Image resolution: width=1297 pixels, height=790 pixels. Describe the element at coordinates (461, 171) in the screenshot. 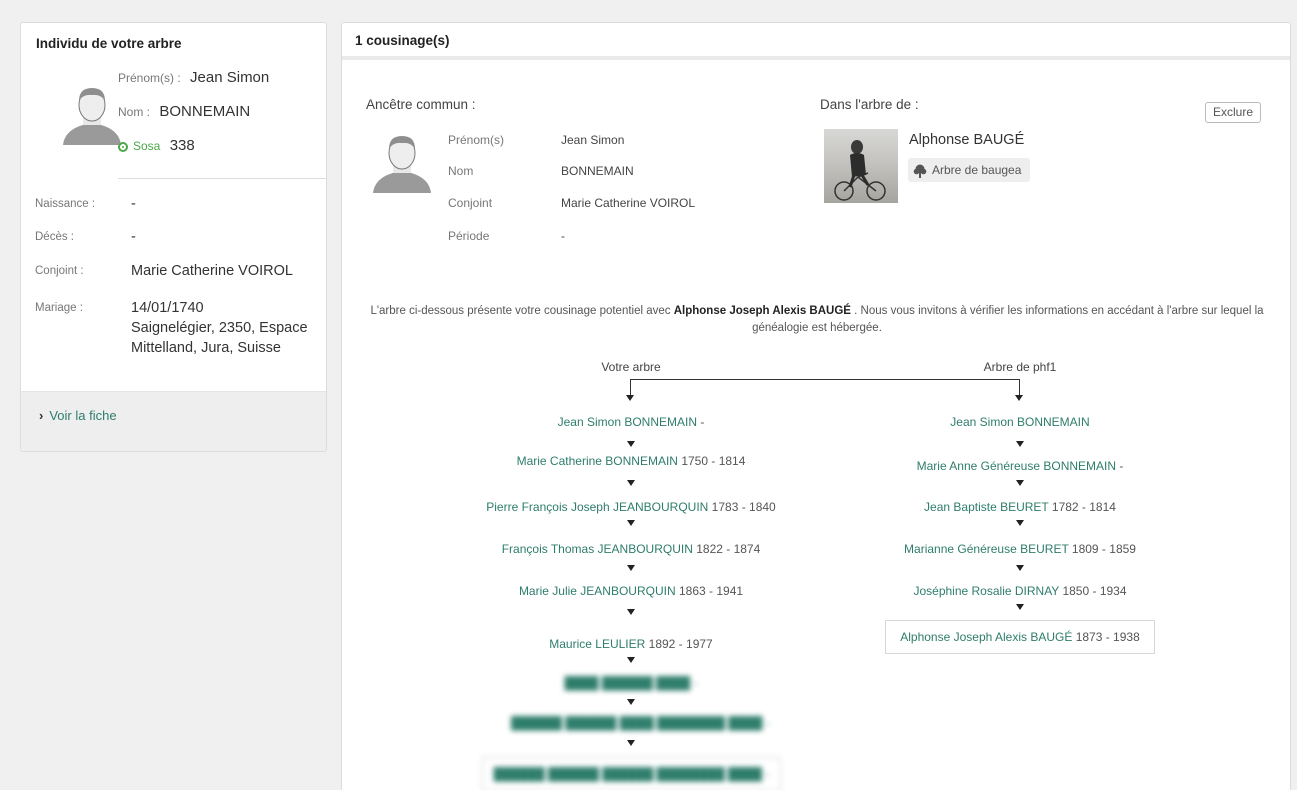

I see `ancetre-nom-label: Nom` at that location.